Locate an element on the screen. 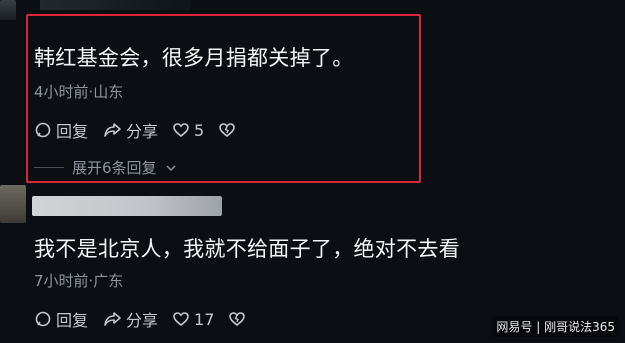  expand-replies: 展开6条回复 is located at coordinates (105, 167).